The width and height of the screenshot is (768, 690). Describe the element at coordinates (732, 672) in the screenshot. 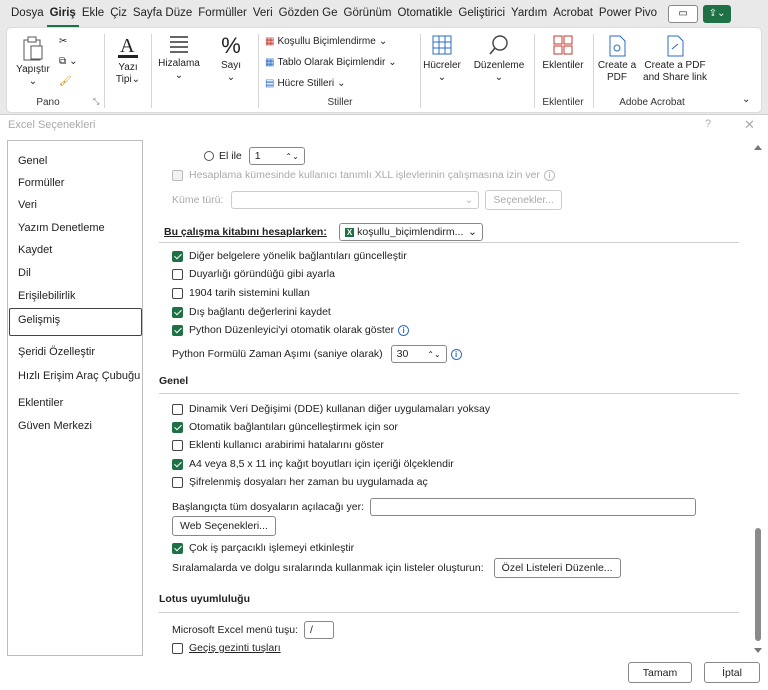

I see `cancel-button: İptal` at that location.